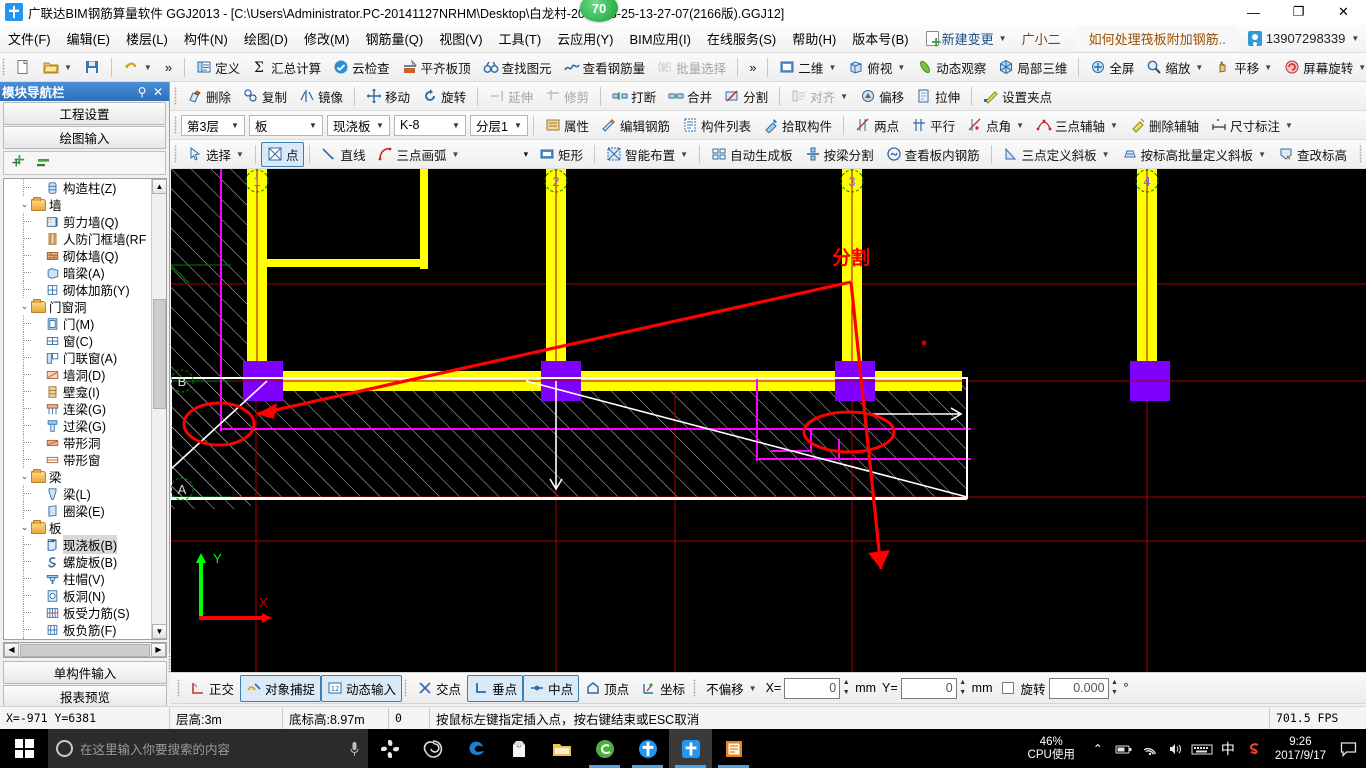 This screenshot has height=768, width=1366. Describe the element at coordinates (85, 672) in the screenshot. I see `single-component-input-button: 单构件输入` at that location.